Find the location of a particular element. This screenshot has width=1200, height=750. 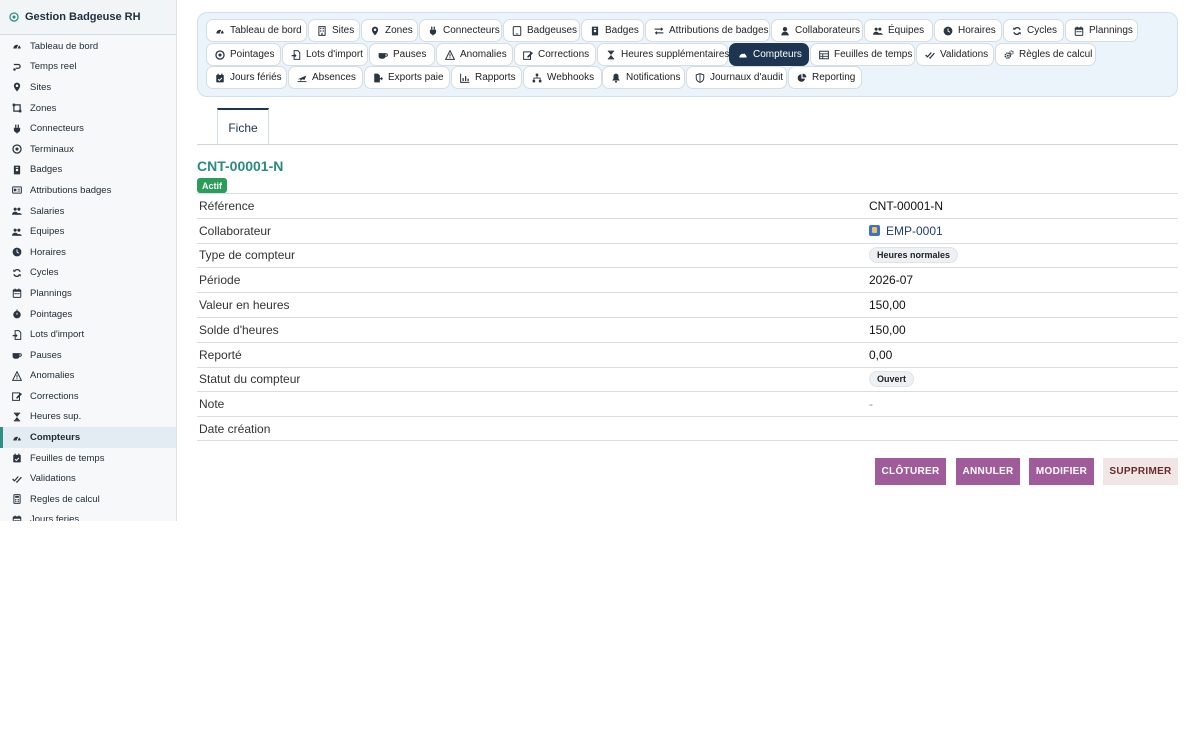

users-icon is located at coordinates (17, 211).